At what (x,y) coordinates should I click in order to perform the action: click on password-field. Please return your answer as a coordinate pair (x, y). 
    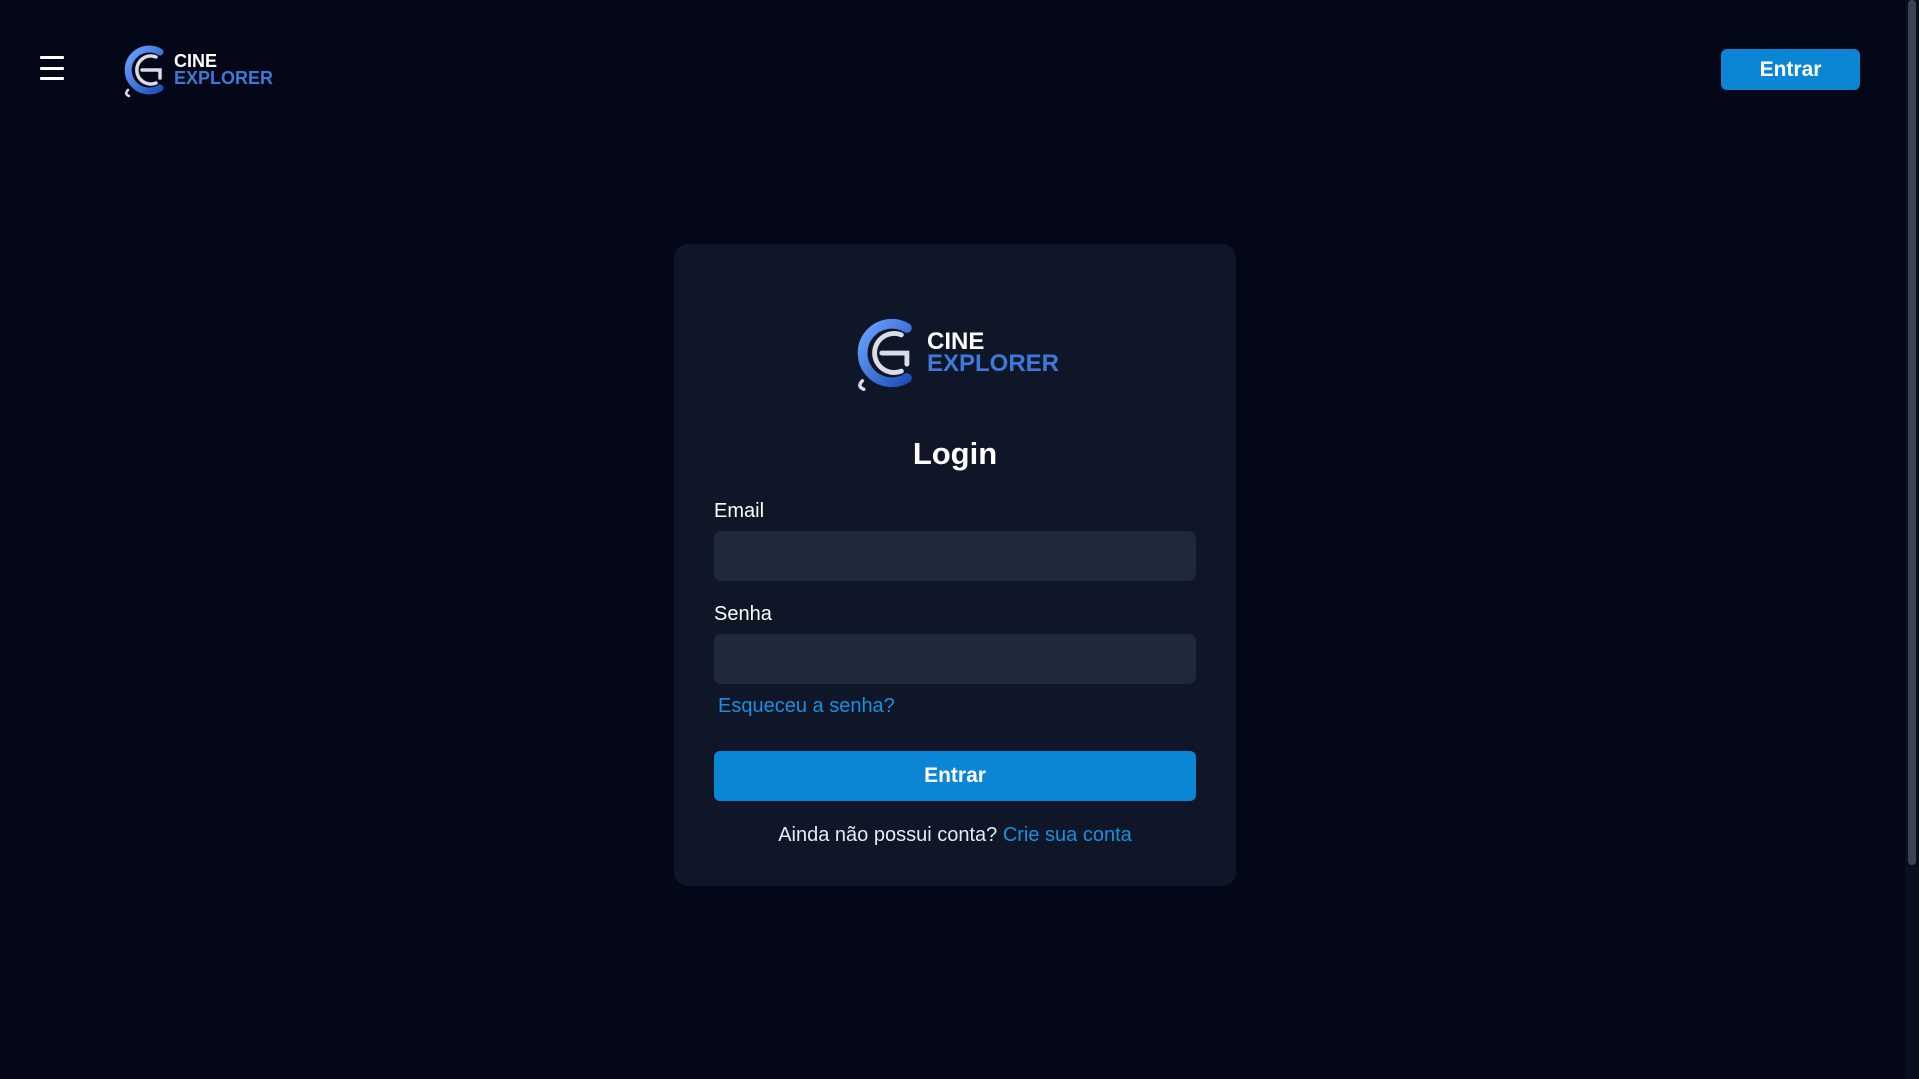
    Looking at the image, I should click on (955, 659).